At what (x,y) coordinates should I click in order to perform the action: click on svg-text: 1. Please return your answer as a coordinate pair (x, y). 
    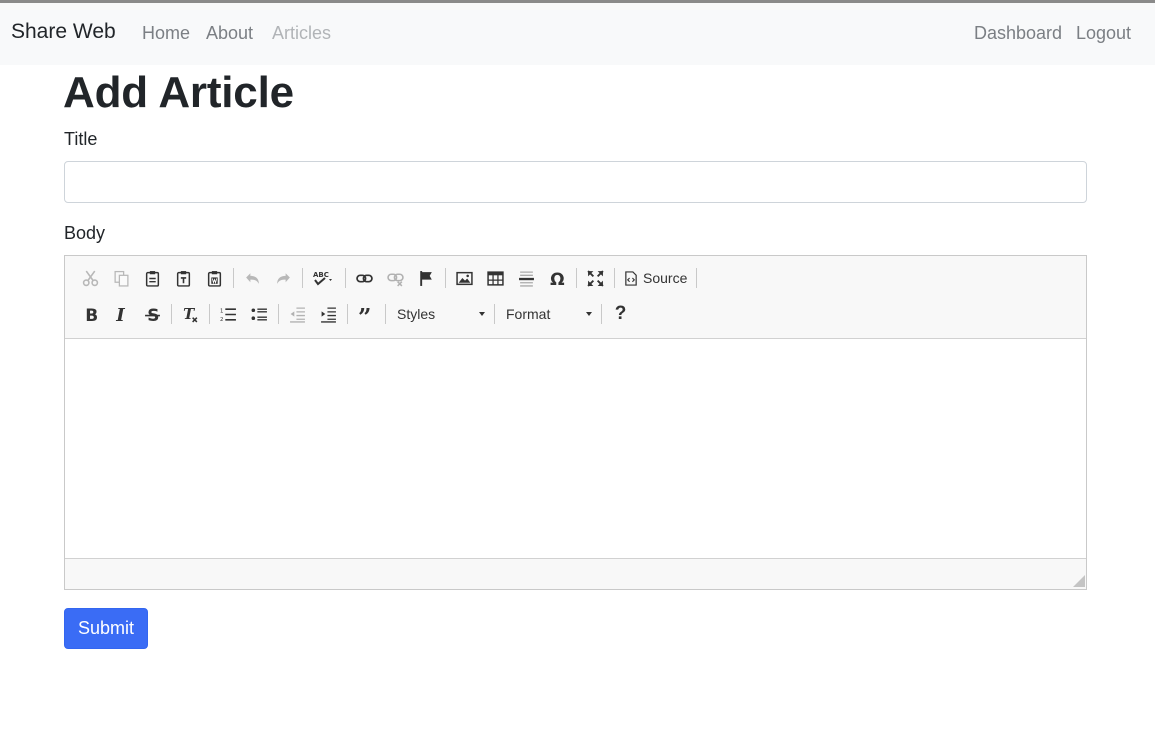
    Looking at the image, I should click on (221, 311).